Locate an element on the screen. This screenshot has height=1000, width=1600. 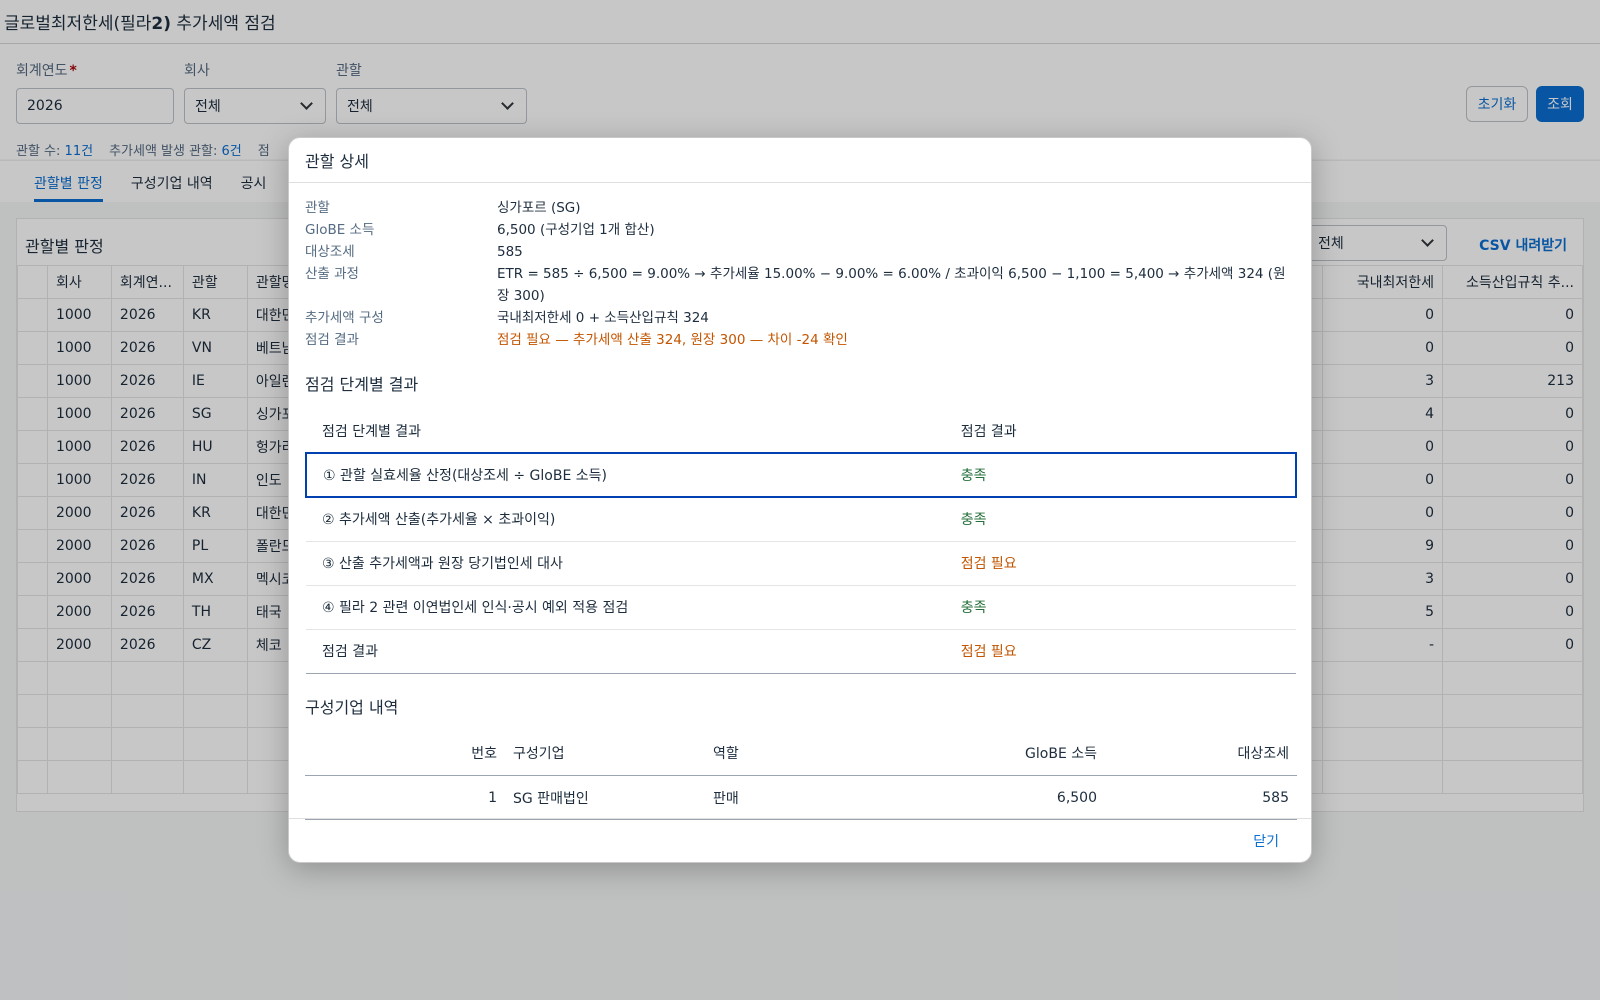
step-row: ① 관할 실효세율 산정(대상조세 ÷ GloBE 소득) 충족 is located at coordinates (801, 475).